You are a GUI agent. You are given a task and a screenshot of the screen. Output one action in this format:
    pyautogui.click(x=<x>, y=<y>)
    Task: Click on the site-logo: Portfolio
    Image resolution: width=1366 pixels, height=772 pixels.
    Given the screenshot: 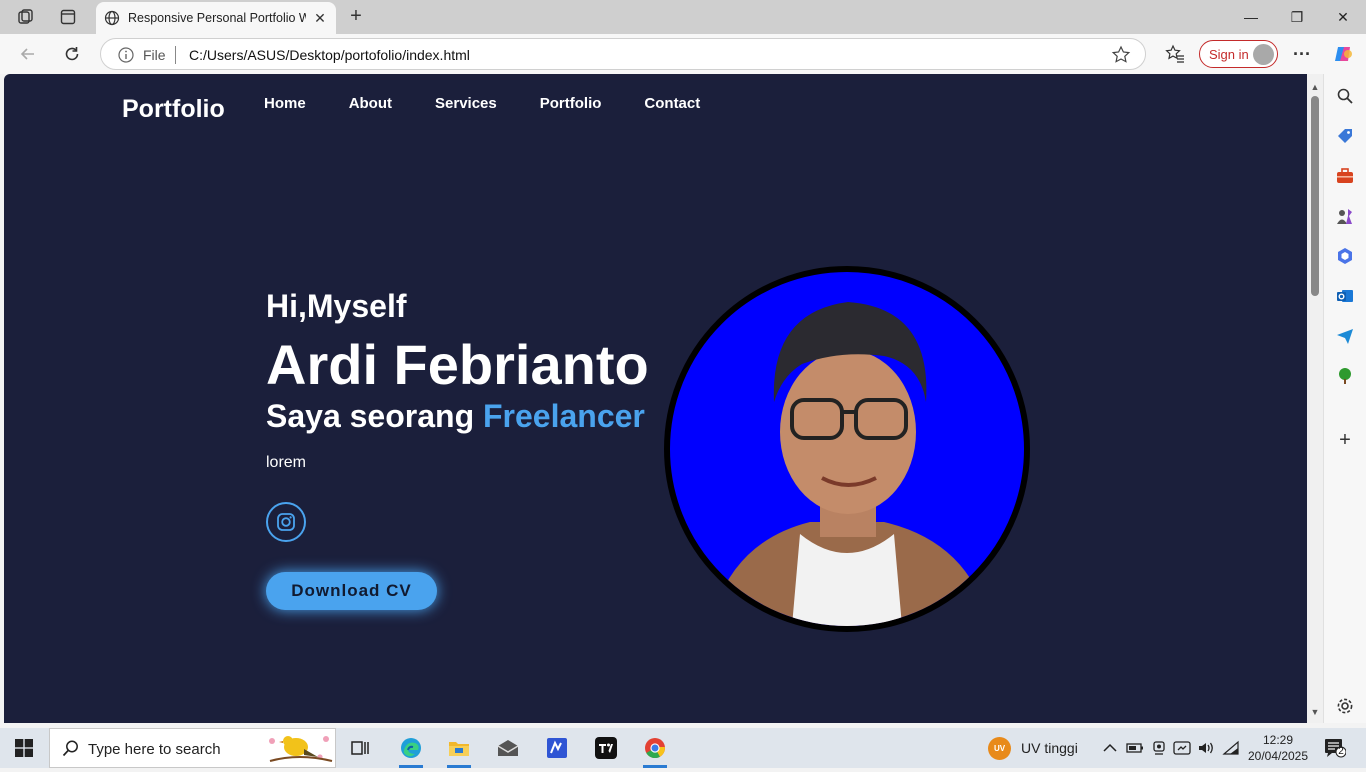 What is the action you would take?
    pyautogui.click(x=173, y=109)
    